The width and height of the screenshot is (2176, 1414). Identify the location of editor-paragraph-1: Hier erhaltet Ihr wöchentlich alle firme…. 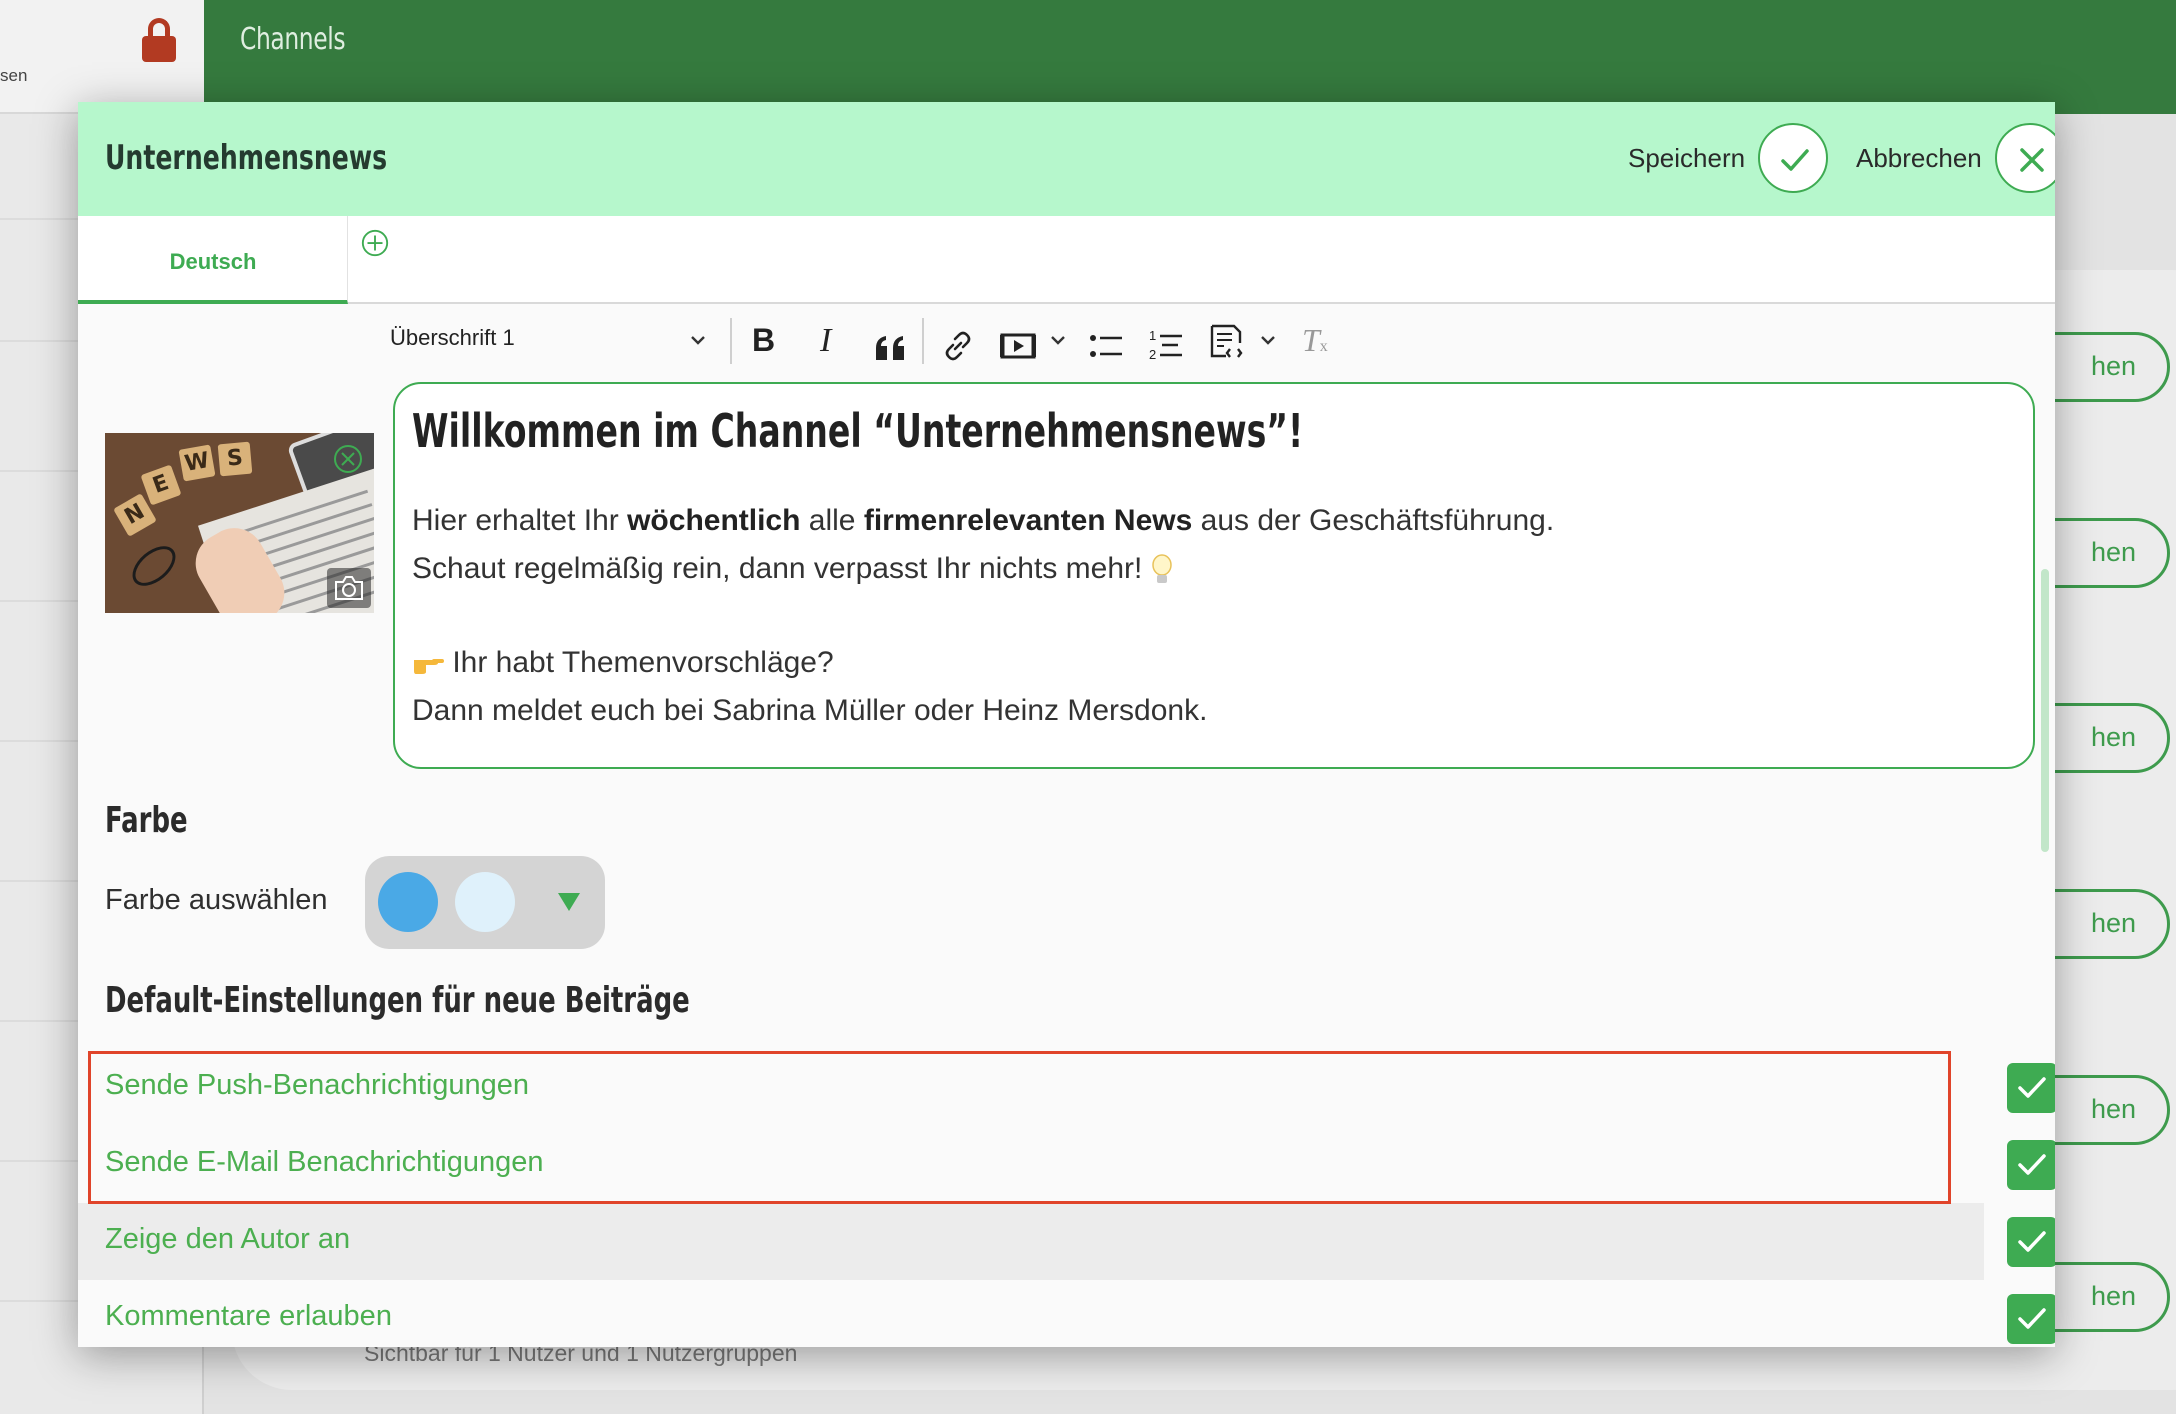
(983, 521).